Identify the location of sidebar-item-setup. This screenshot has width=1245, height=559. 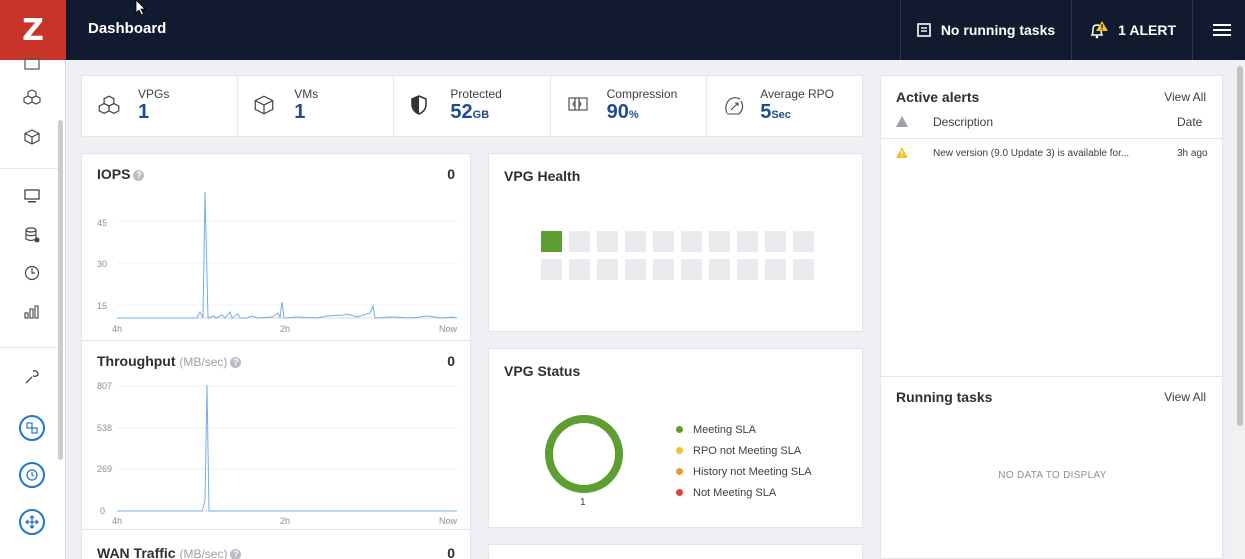
(32, 377).